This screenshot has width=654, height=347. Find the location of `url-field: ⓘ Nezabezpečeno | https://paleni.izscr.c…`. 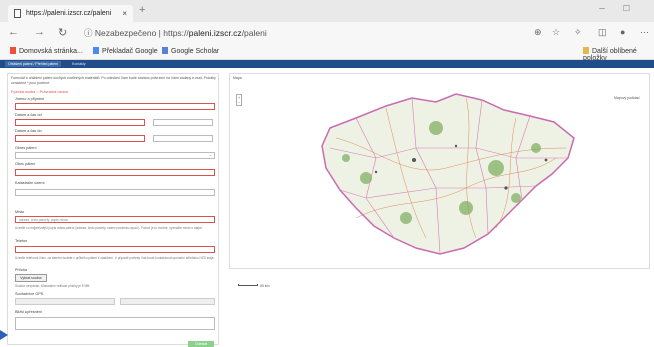

url-field: ⓘ Nezabezpečeno | https://paleni.izscr.c… is located at coordinates (344, 33).